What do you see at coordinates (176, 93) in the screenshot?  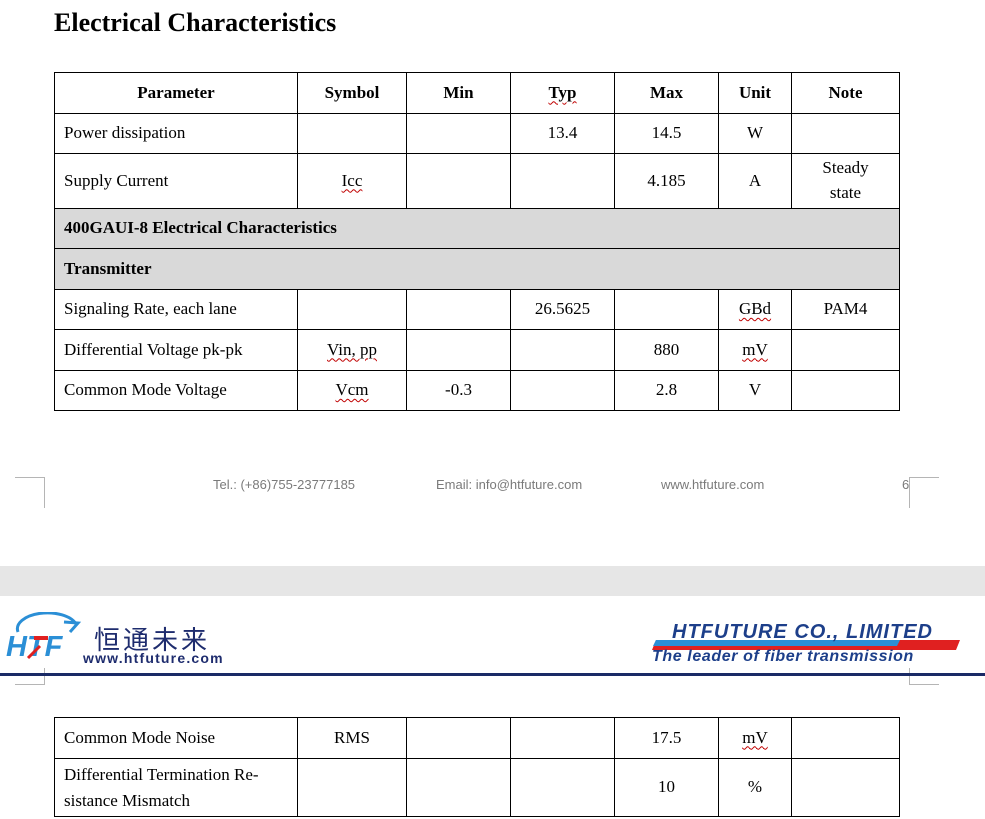 I see `header-parameter: Parameter` at bounding box center [176, 93].